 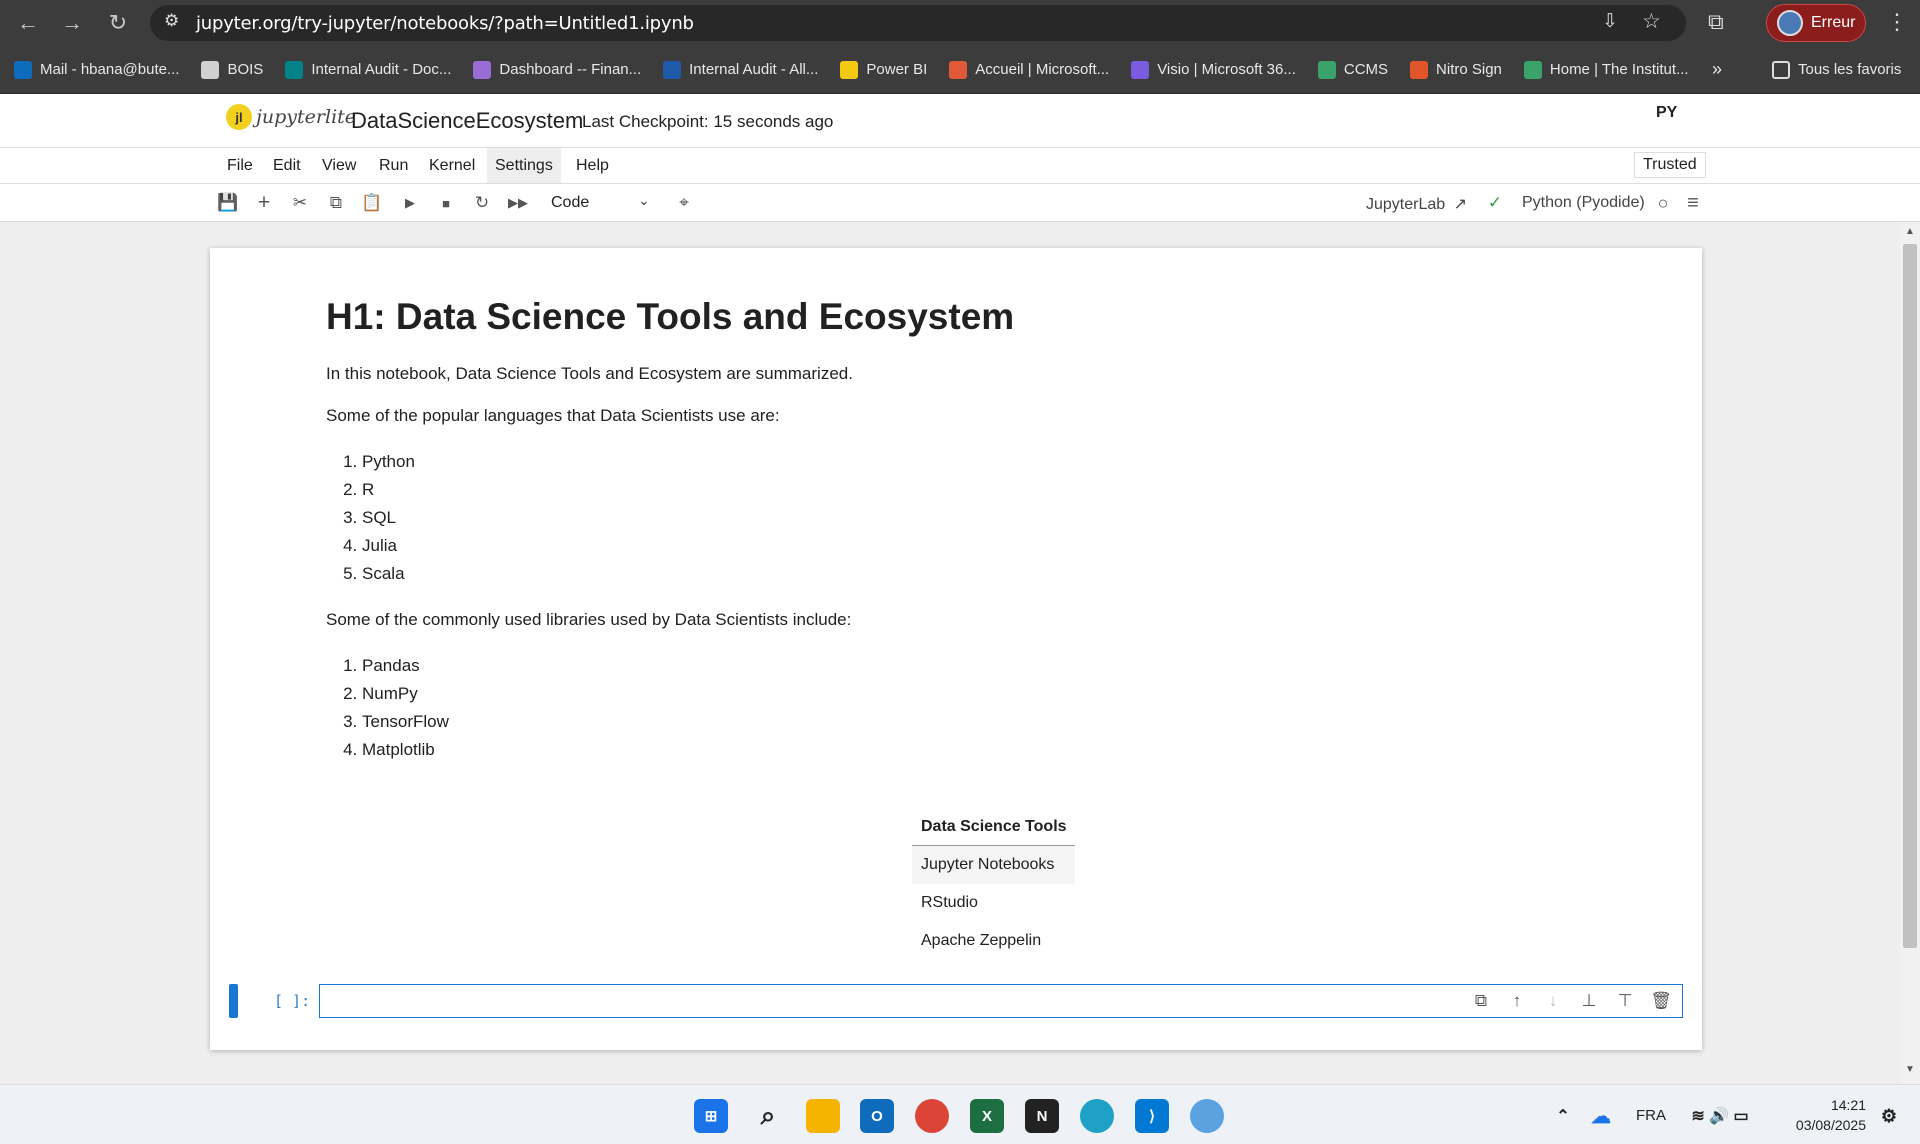 I want to click on location-pin-icon: ⌖, so click(x=684, y=203).